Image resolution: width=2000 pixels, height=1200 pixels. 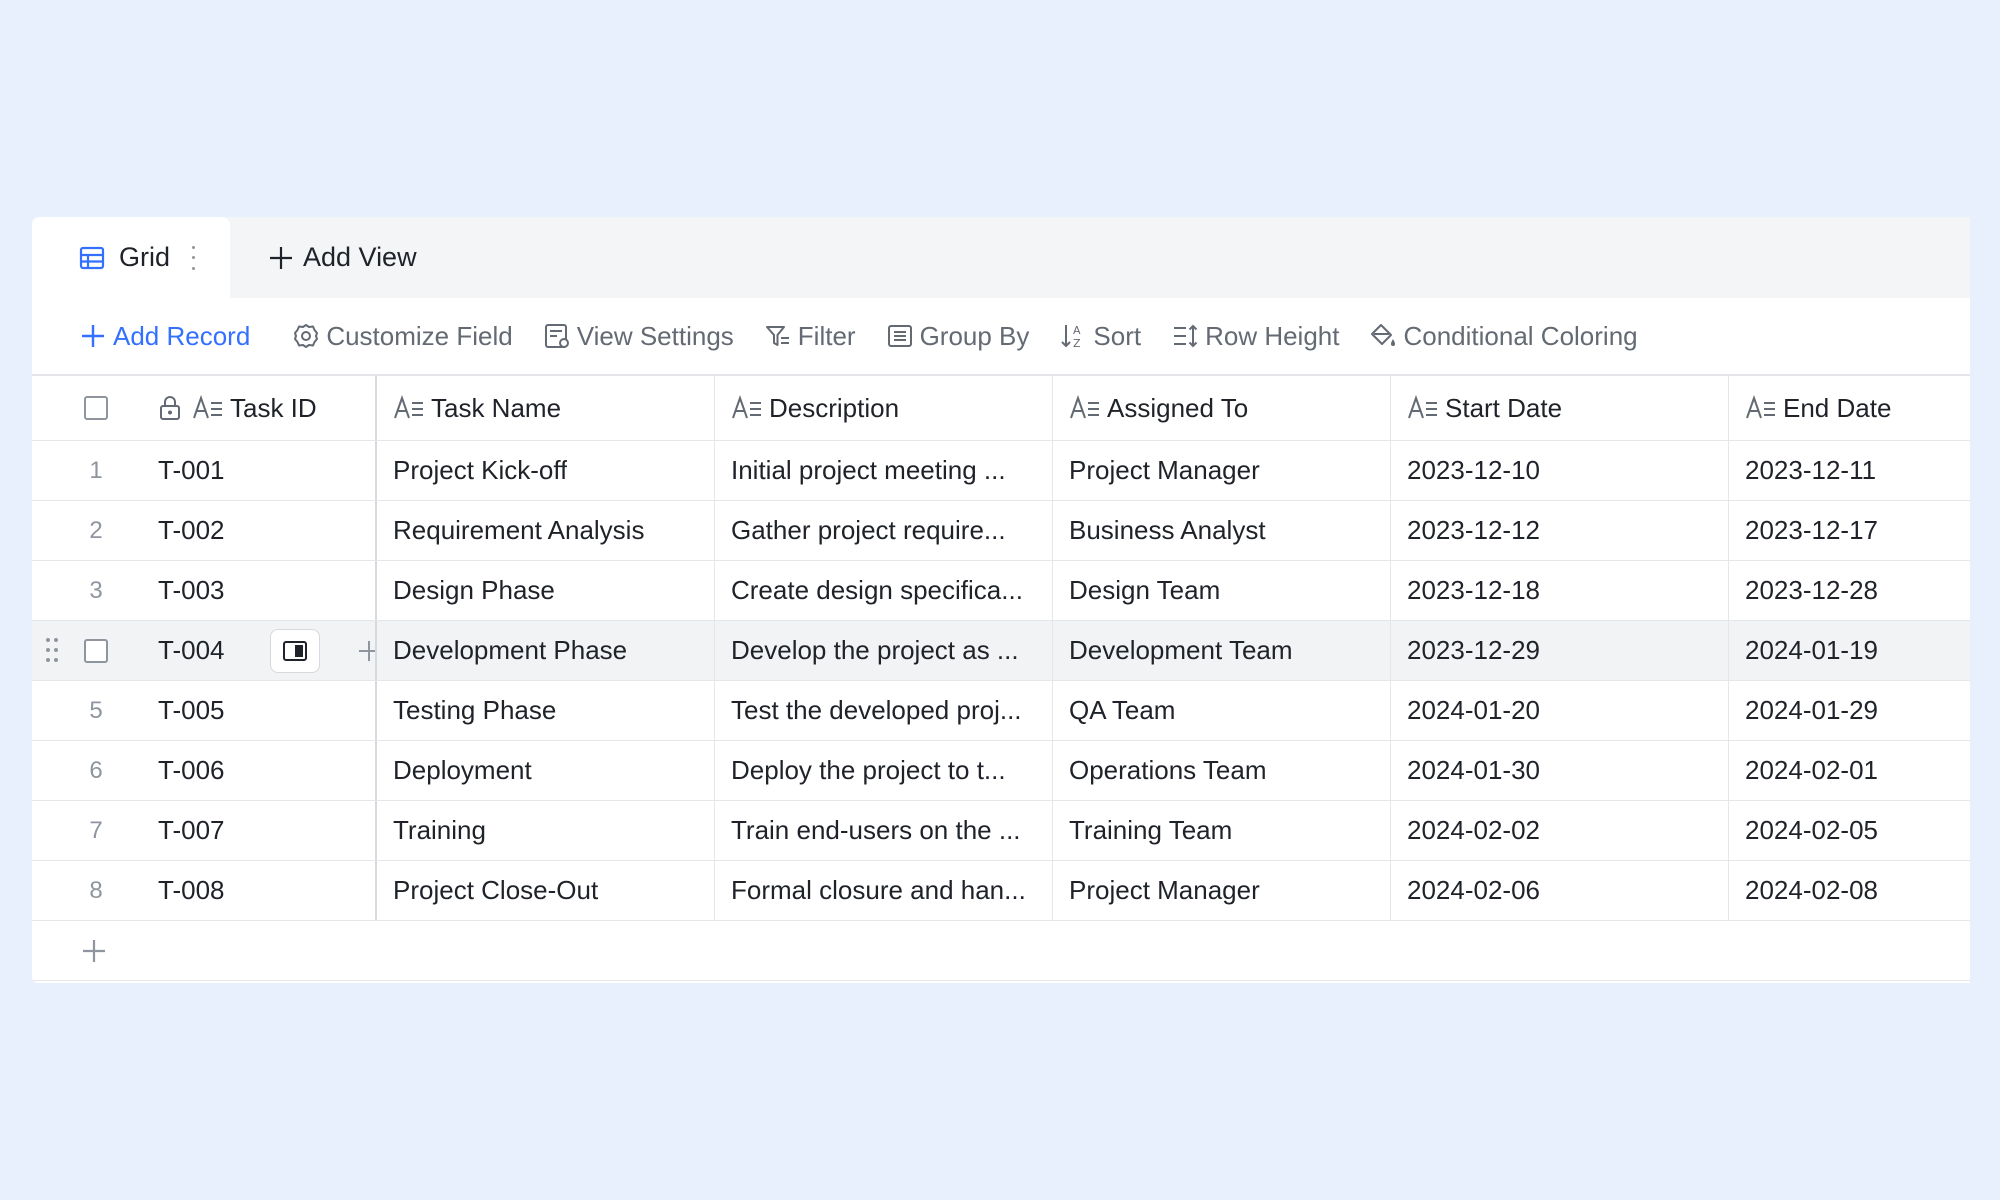 What do you see at coordinates (131, 257) in the screenshot?
I see `tab-grid: Grid` at bounding box center [131, 257].